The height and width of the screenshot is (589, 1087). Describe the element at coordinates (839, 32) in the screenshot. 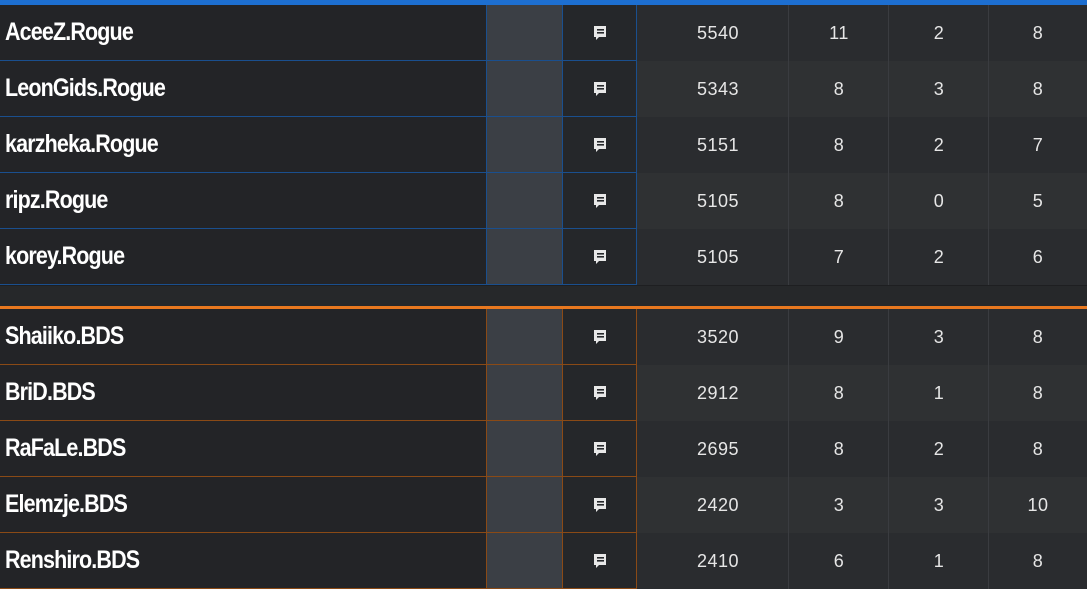

I see `kills-value: 11` at that location.